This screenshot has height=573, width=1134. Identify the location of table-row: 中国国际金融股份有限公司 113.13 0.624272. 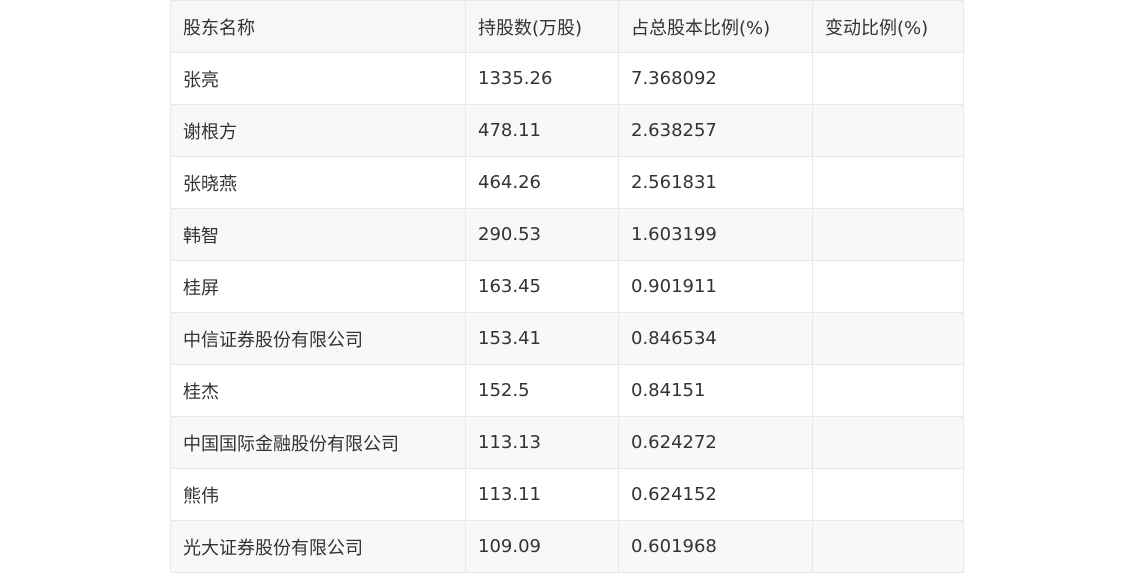
(567, 442).